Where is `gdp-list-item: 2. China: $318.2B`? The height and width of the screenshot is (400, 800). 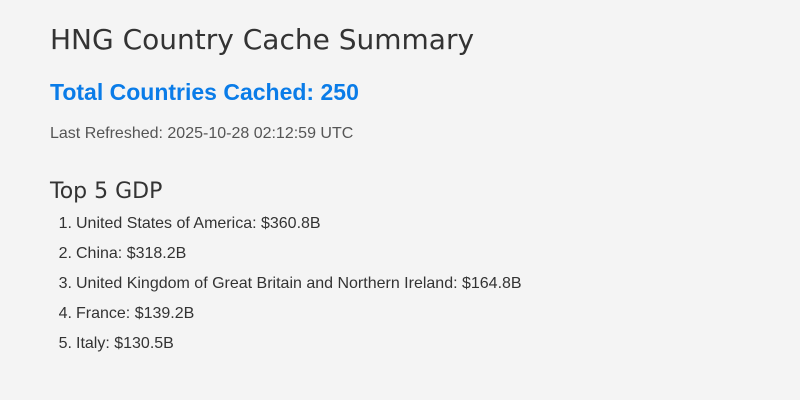 gdp-list-item: 2. China: $318.2B is located at coordinates (261, 257).